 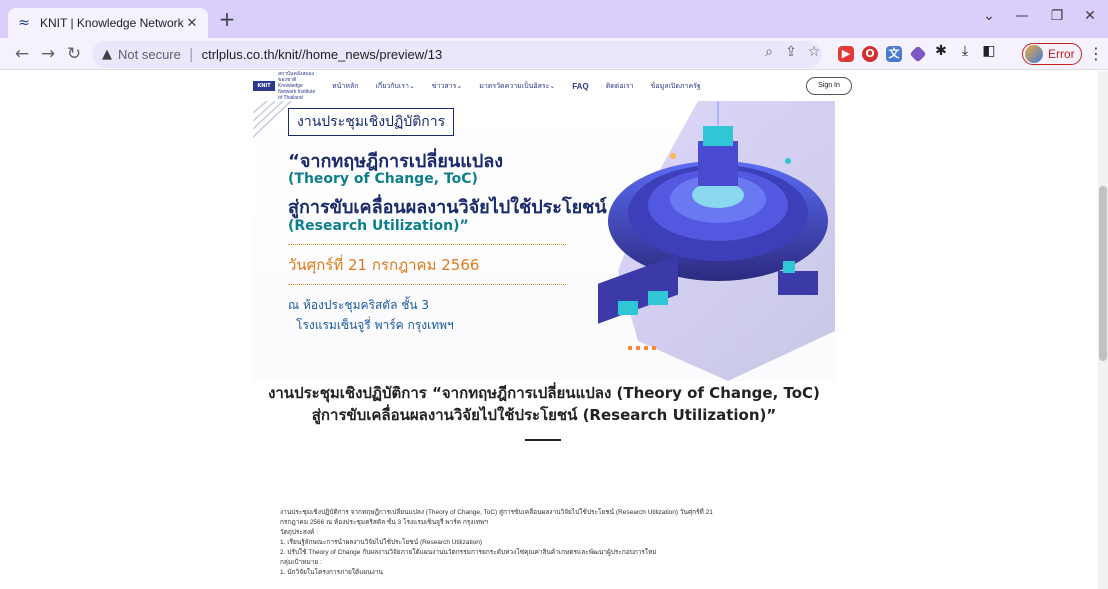 What do you see at coordinates (447, 207) in the screenshot?
I see `banner-title-line3: สู่การขับเคลื่อนผลงานวิจัยไปใช้ประโยชน์` at bounding box center [447, 207].